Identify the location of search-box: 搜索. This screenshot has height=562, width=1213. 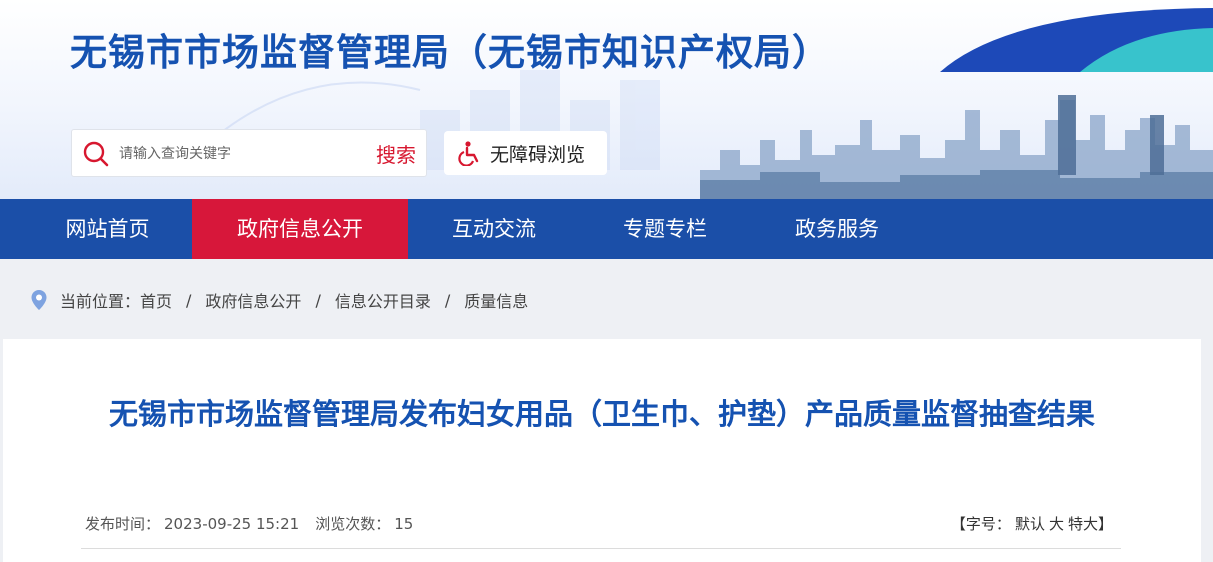
(249, 153).